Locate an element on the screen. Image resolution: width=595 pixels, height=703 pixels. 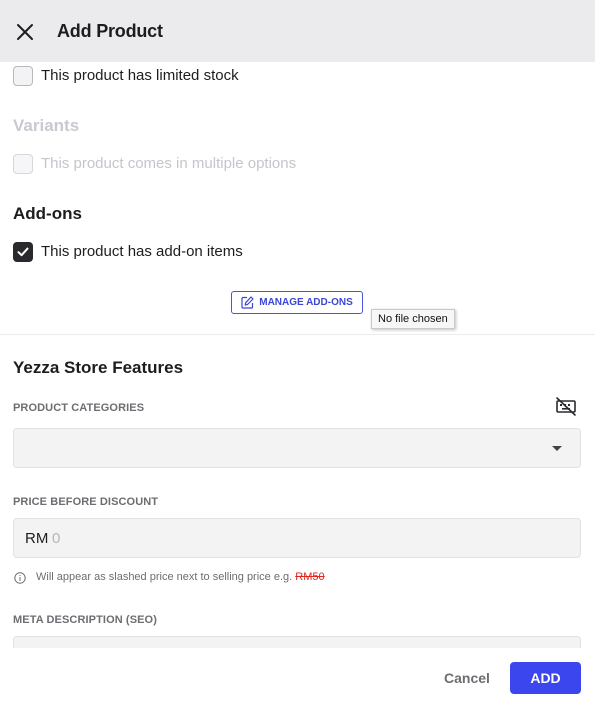
currency-prefix: RM is located at coordinates (37, 538).